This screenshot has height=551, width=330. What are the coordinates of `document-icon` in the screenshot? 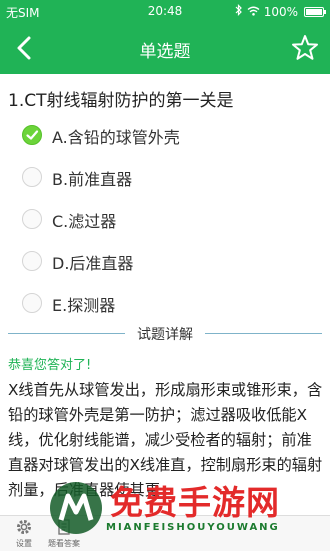 It's located at (64, 527).